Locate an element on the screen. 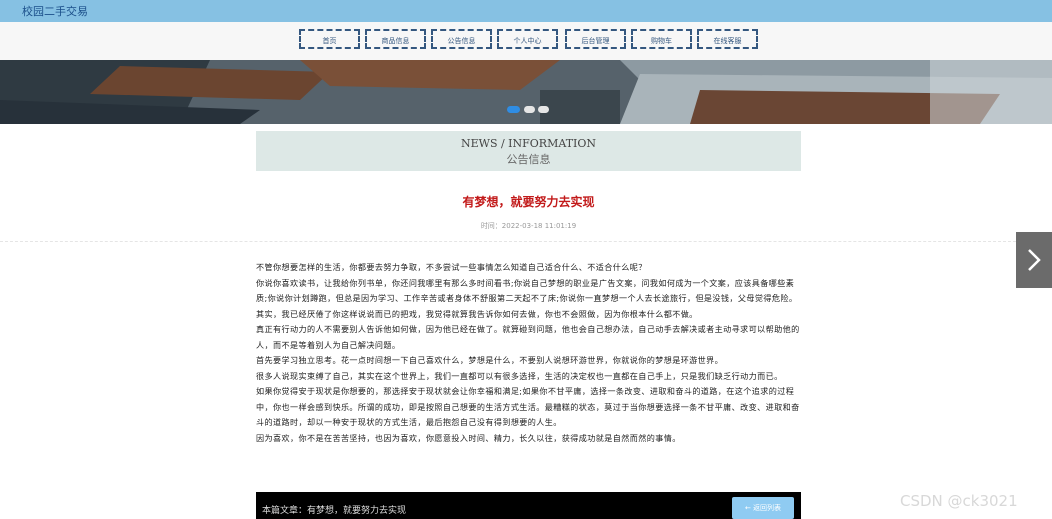  chevron-right-icon is located at coordinates (1034, 260).